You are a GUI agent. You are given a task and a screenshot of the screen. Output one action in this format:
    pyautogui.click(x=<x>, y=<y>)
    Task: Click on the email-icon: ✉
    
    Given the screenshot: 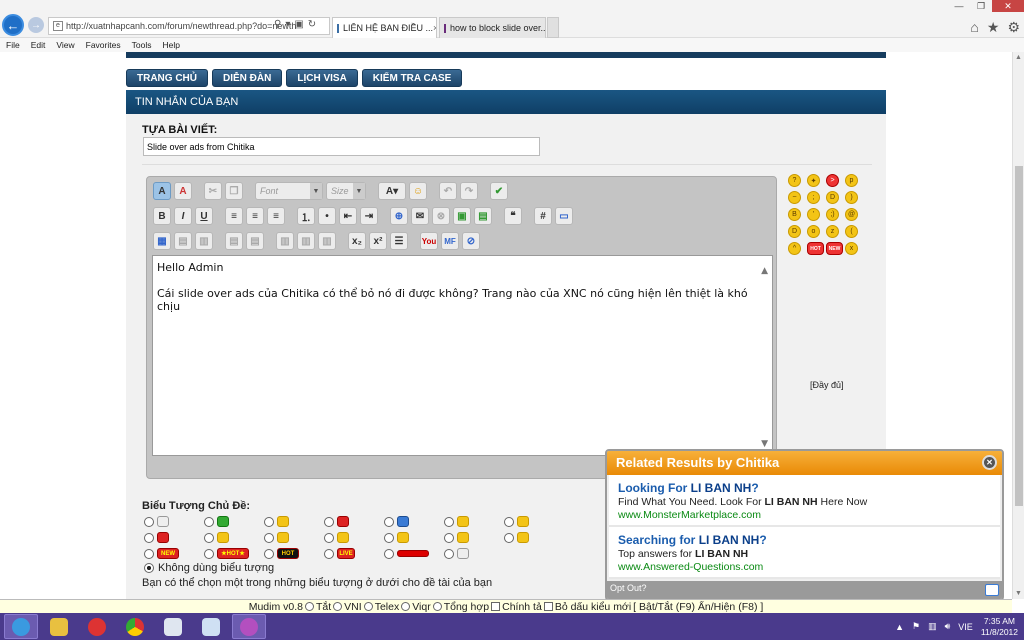 What is the action you would take?
    pyautogui.click(x=420, y=216)
    